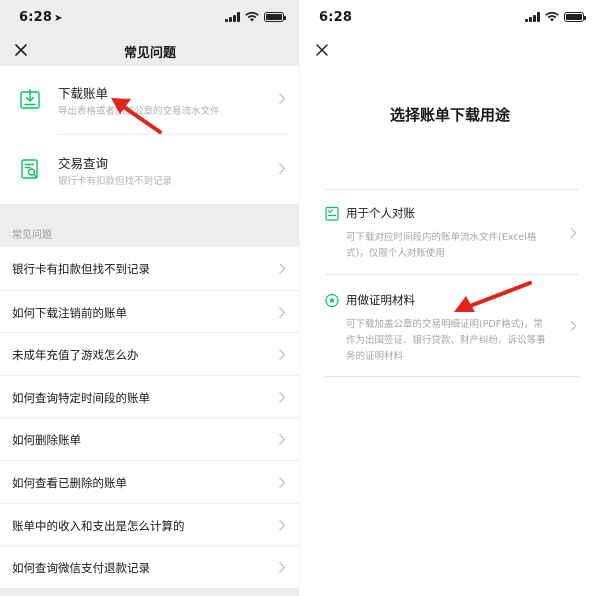 The width and height of the screenshot is (600, 596). I want to click on download-bill-item: 下载账单 导出表格或者加盖公章的交易流水文件, so click(150, 100).